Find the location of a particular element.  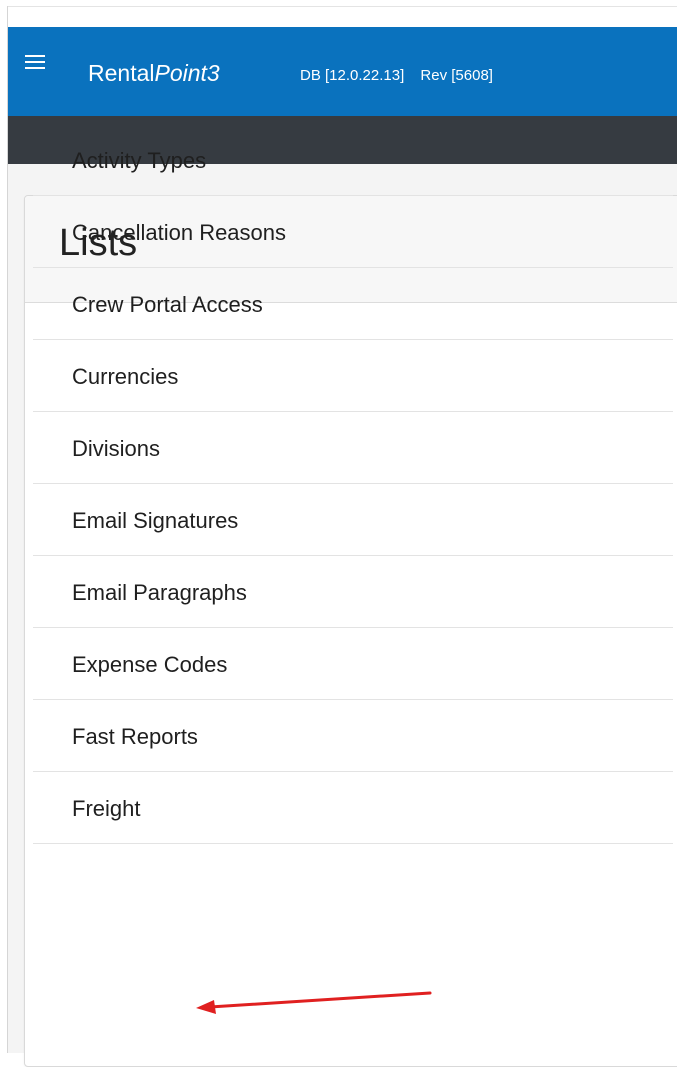

list-item-label: Cancellation Reasons is located at coordinates (179, 232).